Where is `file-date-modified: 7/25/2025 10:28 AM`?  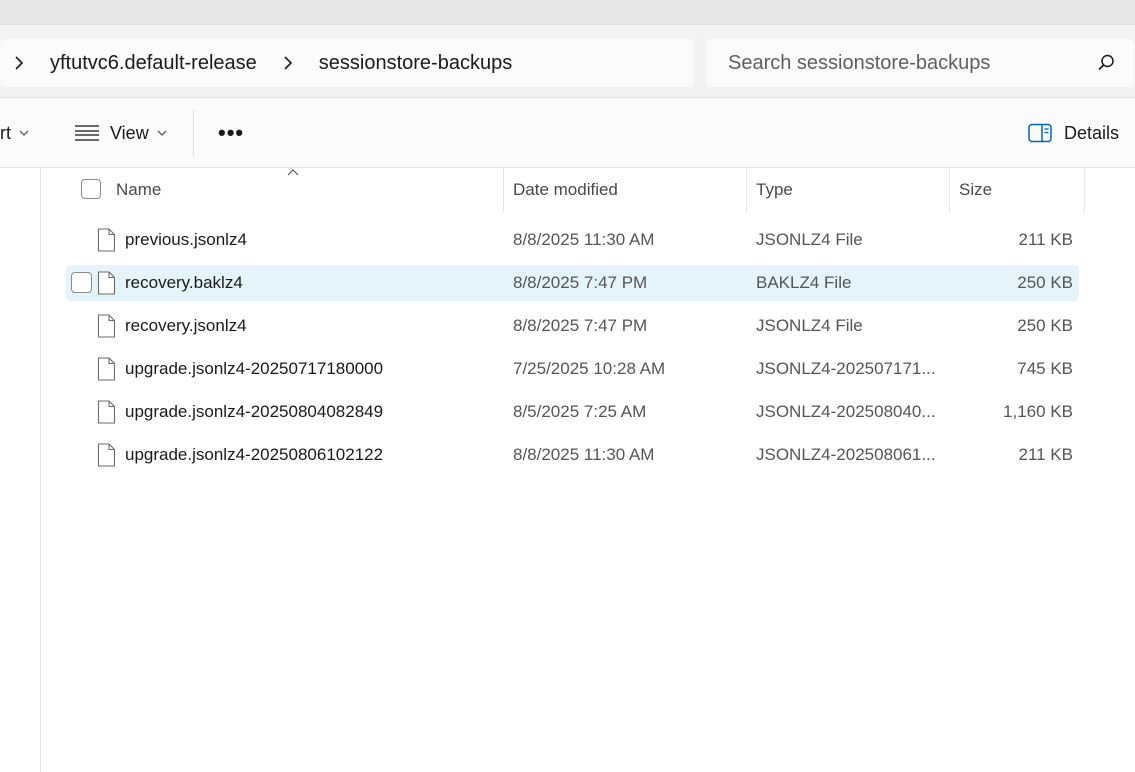
file-date-modified: 7/25/2025 10:28 AM is located at coordinates (589, 368).